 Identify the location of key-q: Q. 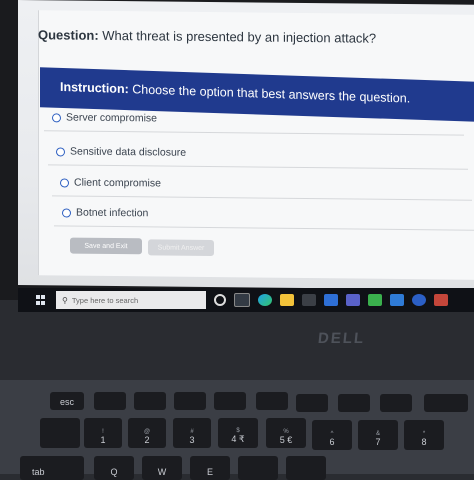
(114, 468).